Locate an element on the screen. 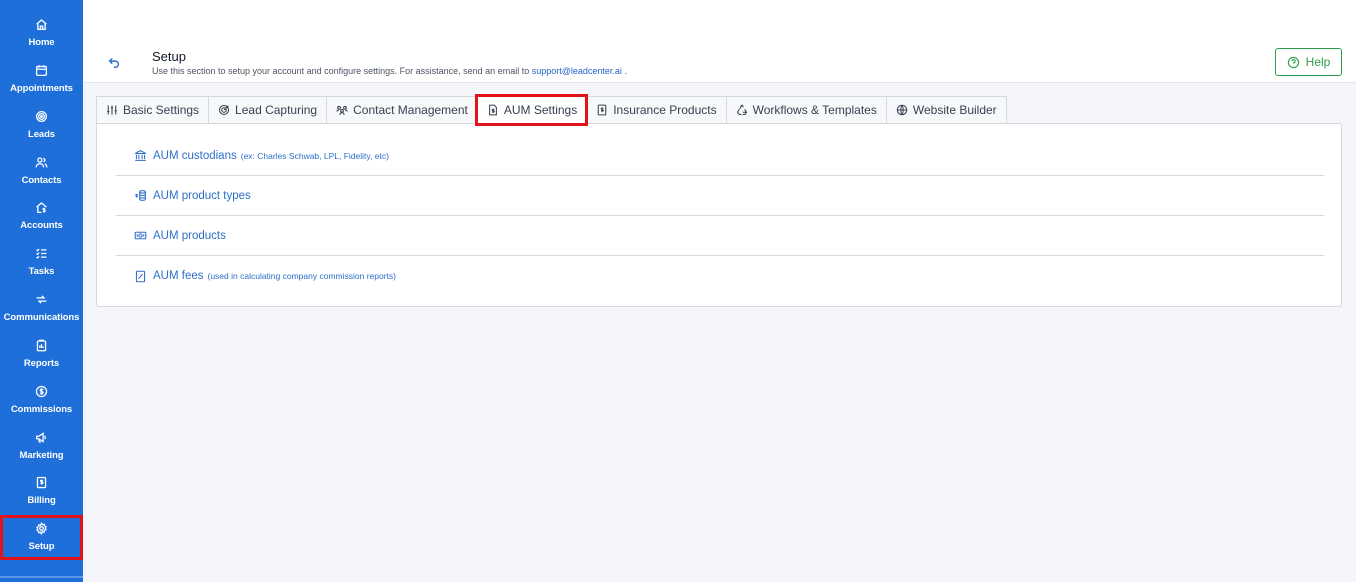  sidebar-item-commissions: Commissions is located at coordinates (41, 406).